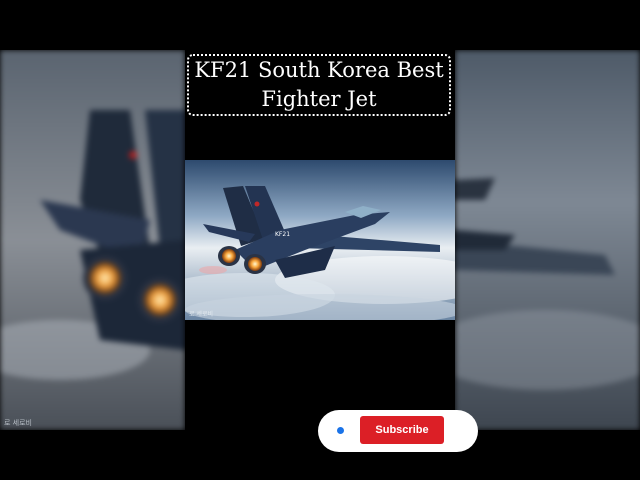  What do you see at coordinates (320, 25) in the screenshot?
I see `letterbox-top` at bounding box center [320, 25].